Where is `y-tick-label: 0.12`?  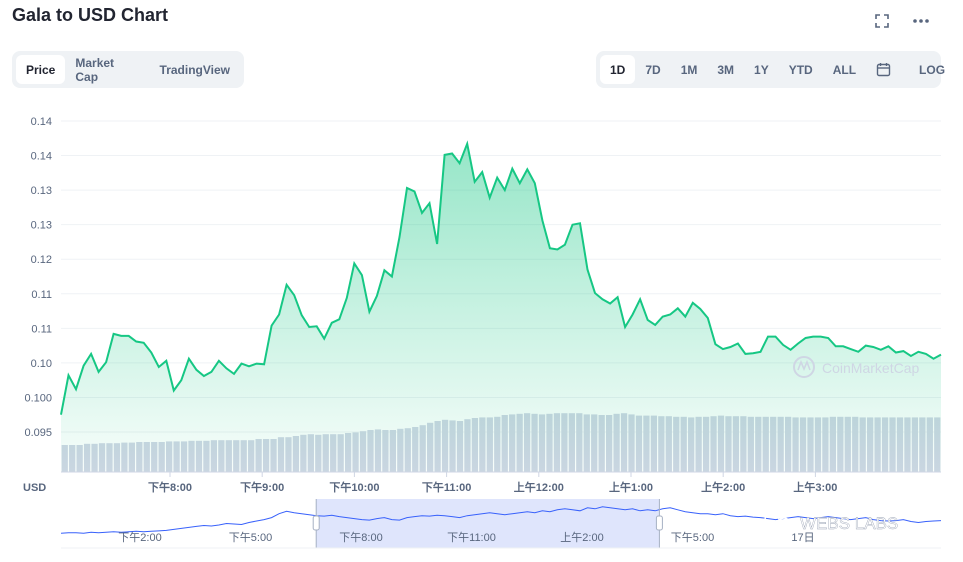 y-tick-label: 0.12 is located at coordinates (41, 260).